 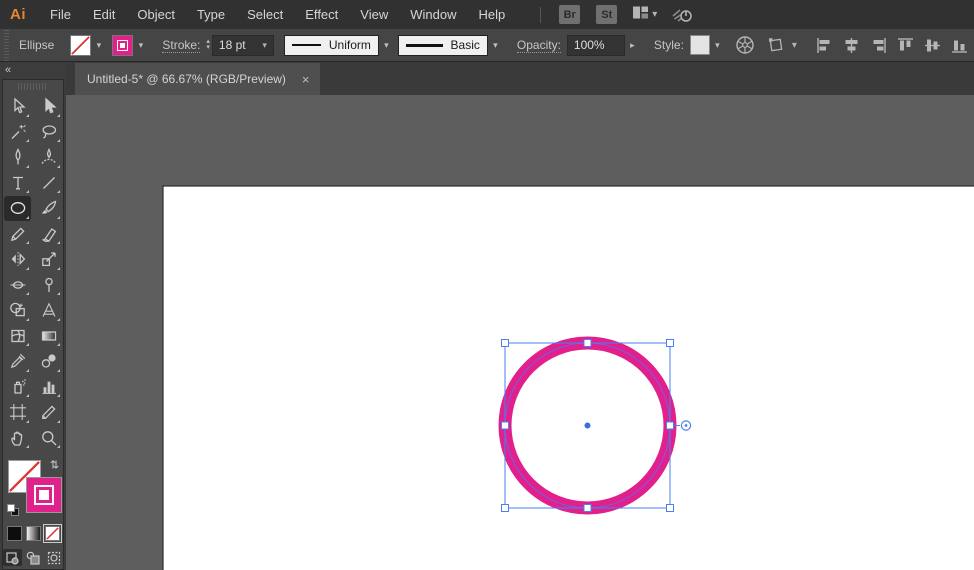 What do you see at coordinates (17, 438) in the screenshot?
I see `hand-tool` at bounding box center [17, 438].